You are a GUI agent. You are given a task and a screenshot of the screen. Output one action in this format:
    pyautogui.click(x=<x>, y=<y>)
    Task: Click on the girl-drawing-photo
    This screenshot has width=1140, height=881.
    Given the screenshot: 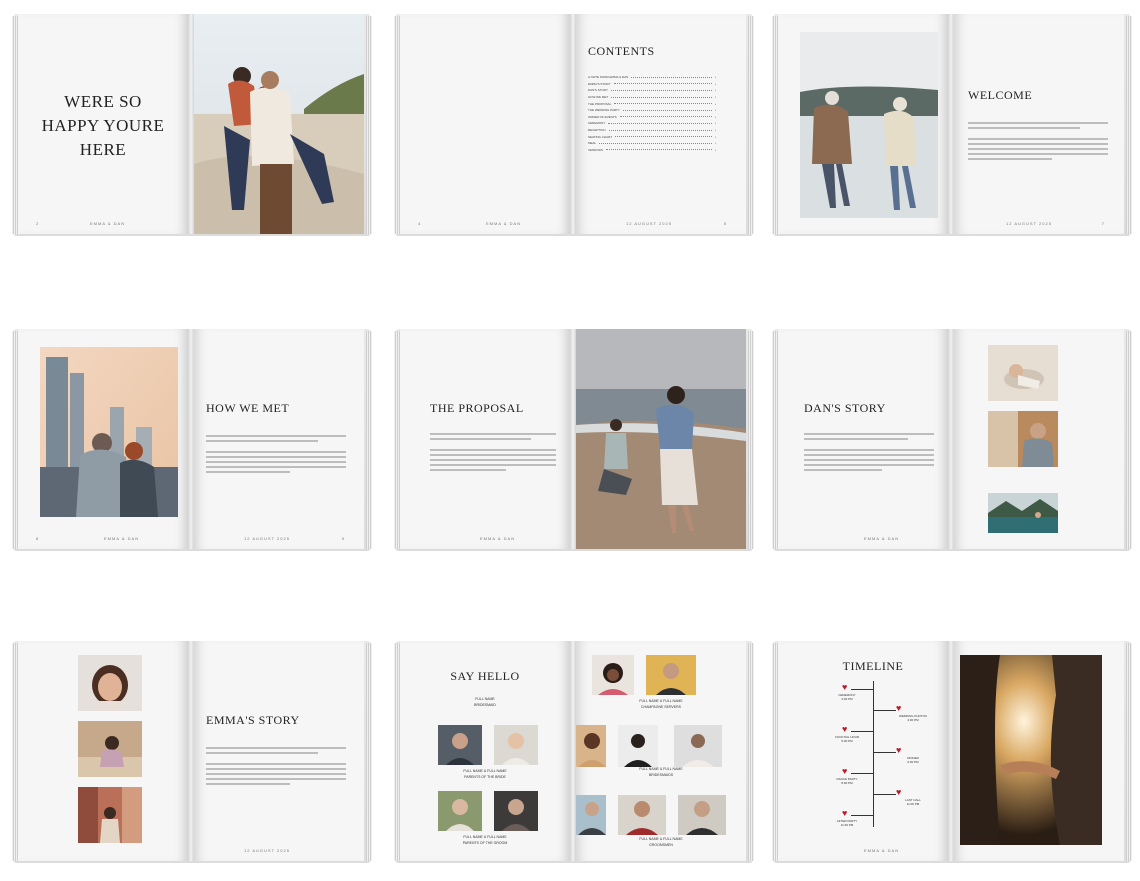 What is the action you would take?
    pyautogui.click(x=110, y=749)
    